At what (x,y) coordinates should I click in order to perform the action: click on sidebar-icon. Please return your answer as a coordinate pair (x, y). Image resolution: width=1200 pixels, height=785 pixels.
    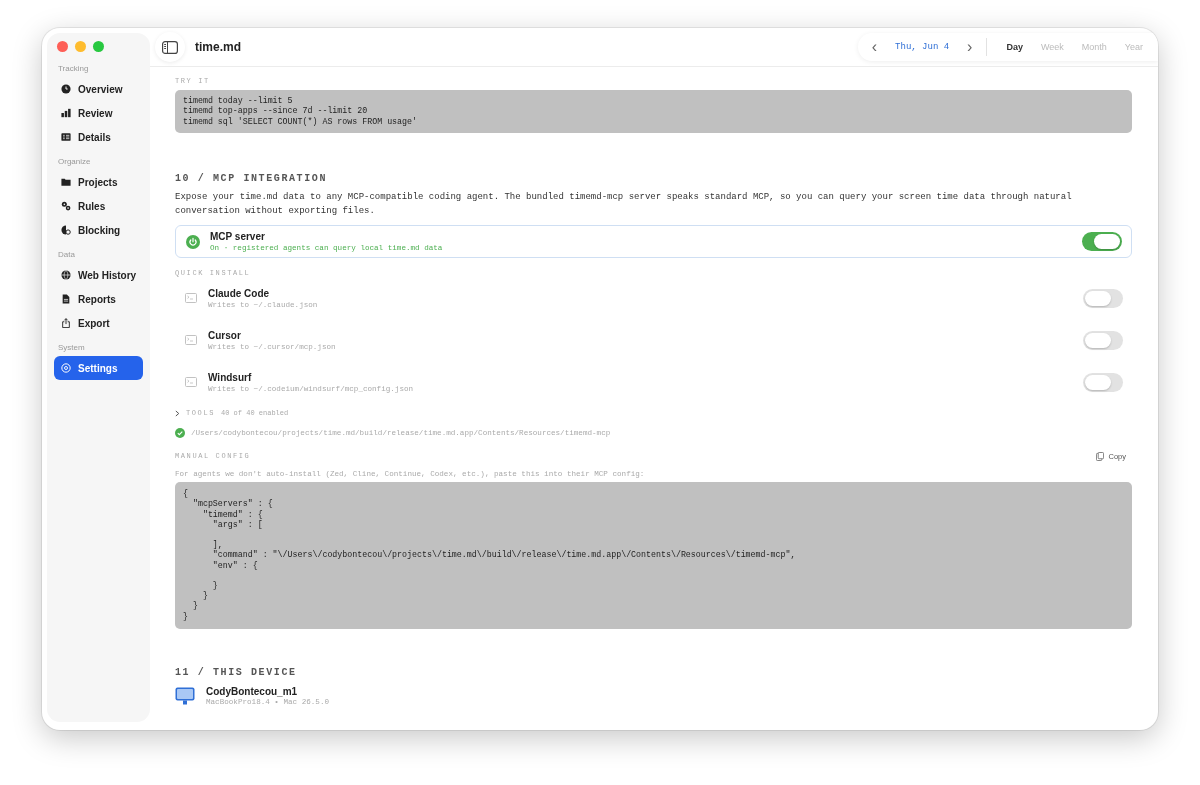
    Looking at the image, I should click on (170, 47).